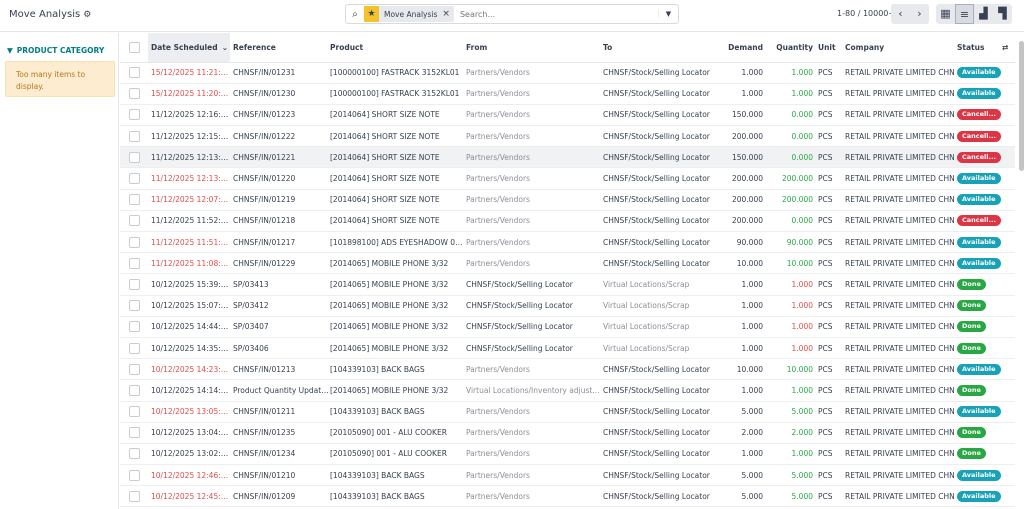  What do you see at coordinates (280, 48) in the screenshot?
I see `column-reference: Reference` at bounding box center [280, 48].